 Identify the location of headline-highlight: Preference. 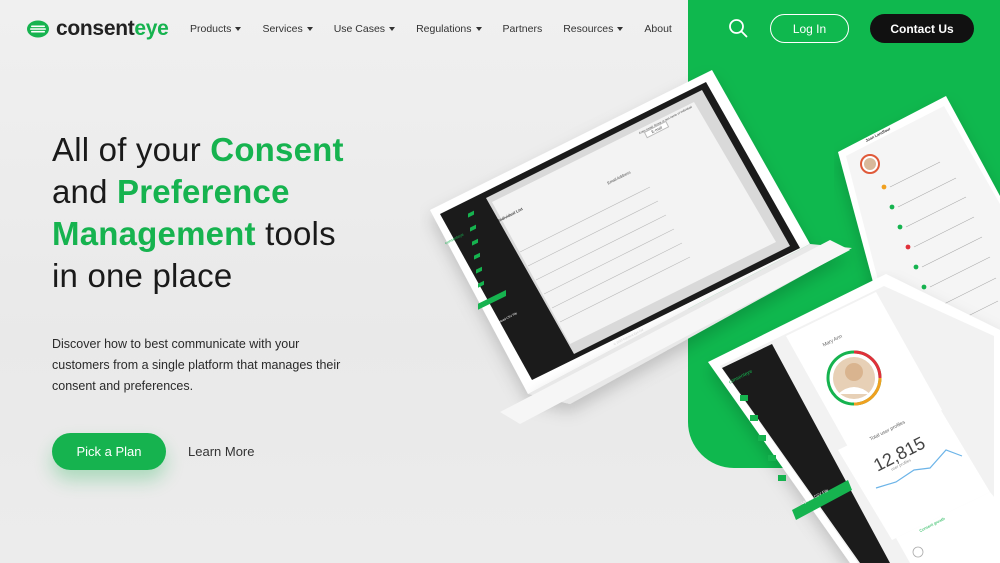
(203, 191).